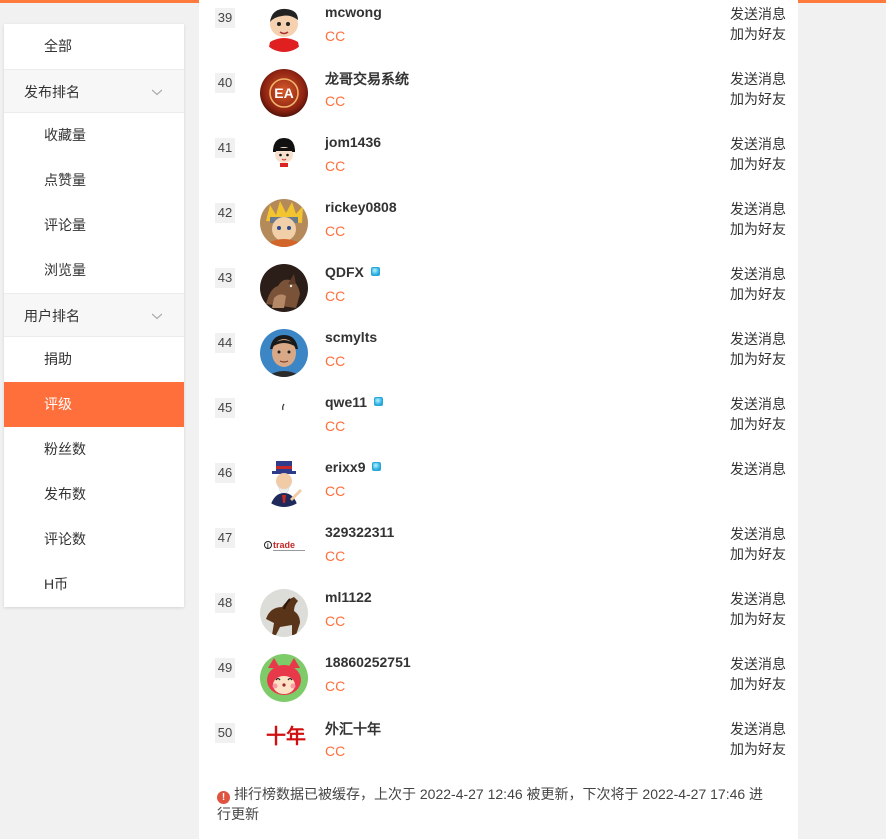 Image resolution: width=886 pixels, height=839 pixels. What do you see at coordinates (94, 359) in the screenshot?
I see `sidebar-item-donation: 捐助` at bounding box center [94, 359].